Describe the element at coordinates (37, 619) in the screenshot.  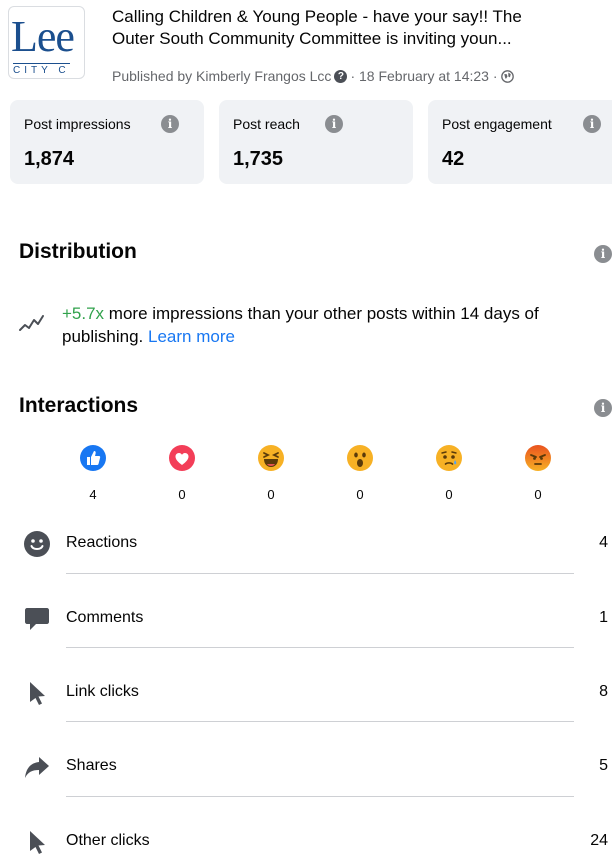
I see `comment-icon` at that location.